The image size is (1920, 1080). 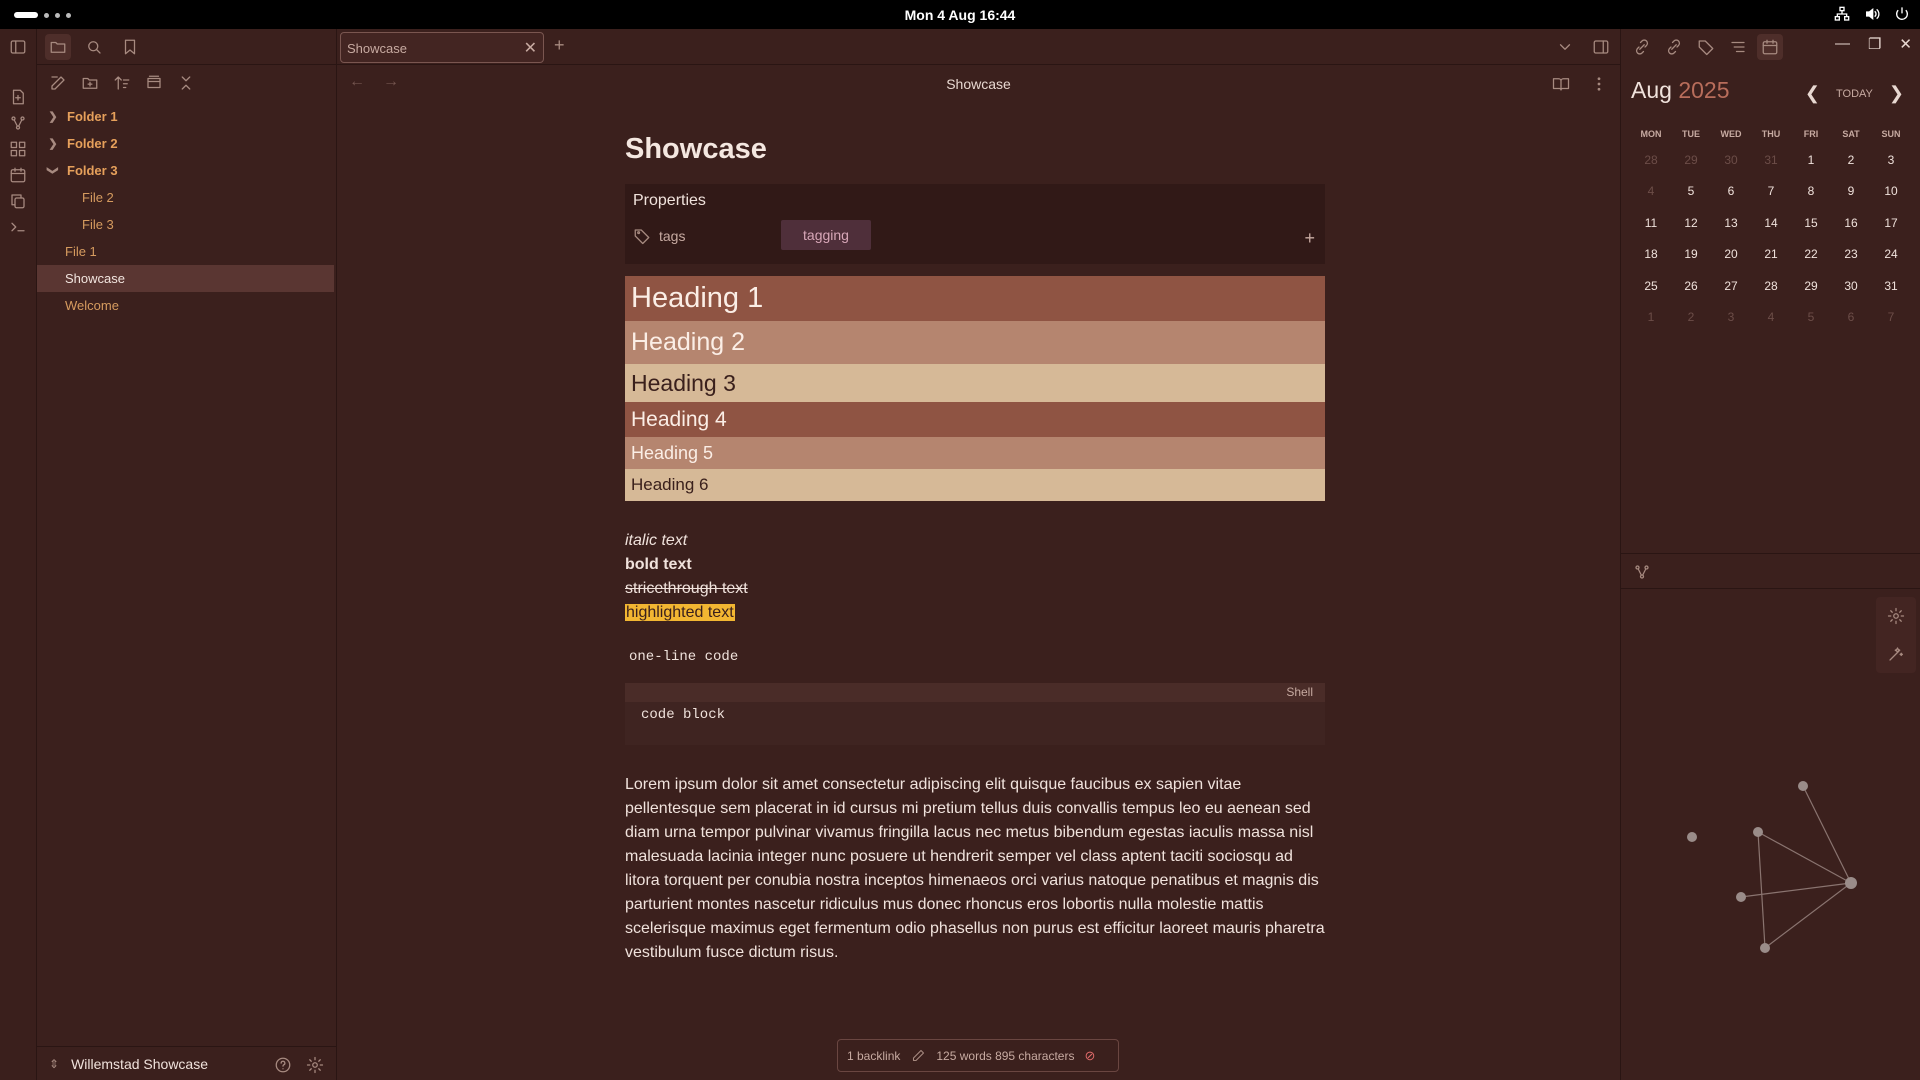 I want to click on tab-list-chevron-icon, so click(x=1565, y=47).